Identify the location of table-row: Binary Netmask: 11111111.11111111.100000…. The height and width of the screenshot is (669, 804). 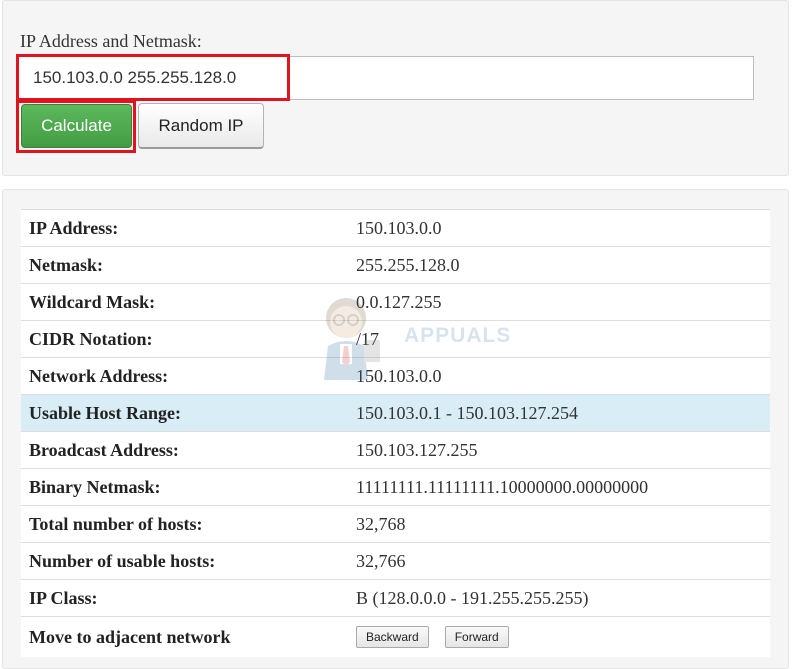
(395, 487).